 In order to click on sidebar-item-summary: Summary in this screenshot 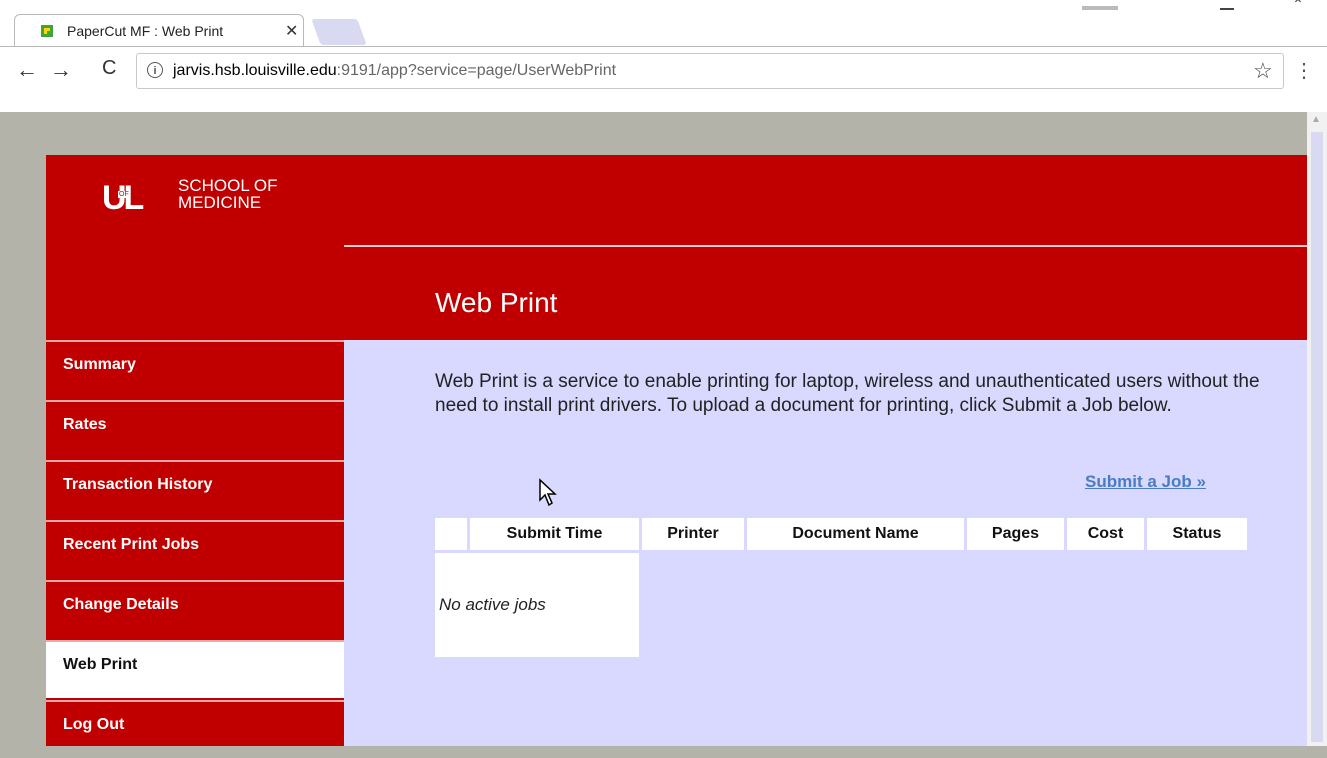, I will do `click(195, 369)`.